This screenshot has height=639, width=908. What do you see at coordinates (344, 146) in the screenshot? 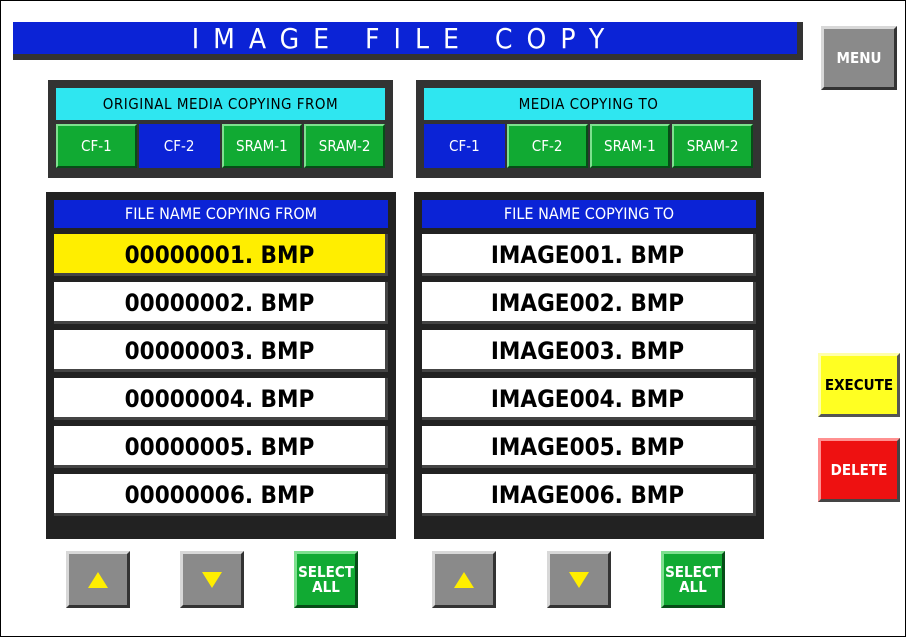
I see `source-tab-sram-2: SRAM-2` at bounding box center [344, 146].